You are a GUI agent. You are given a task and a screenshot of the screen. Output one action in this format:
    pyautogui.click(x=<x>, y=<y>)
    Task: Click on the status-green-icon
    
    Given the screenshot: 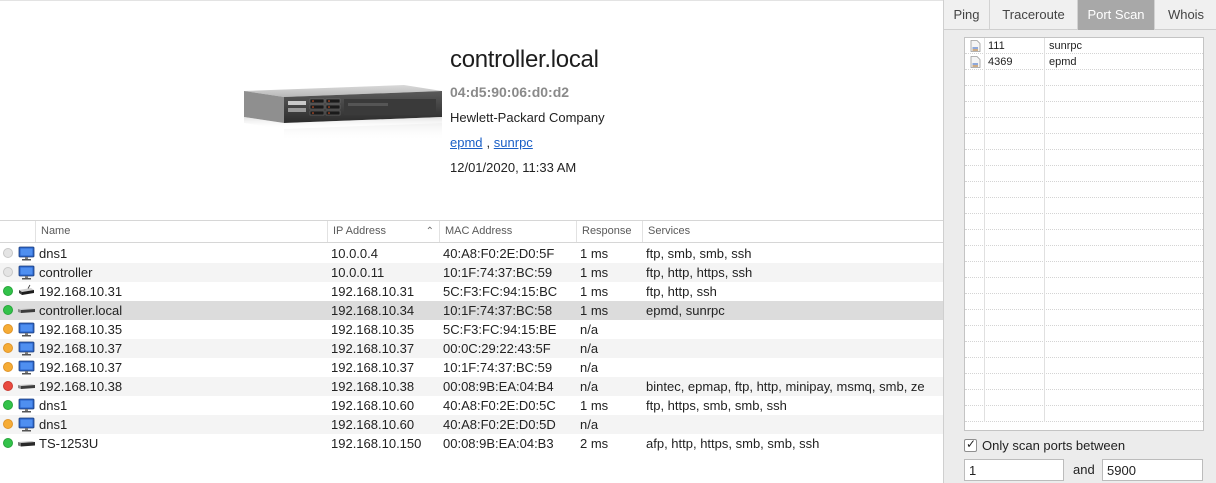 What is the action you would take?
    pyautogui.click(x=8, y=310)
    